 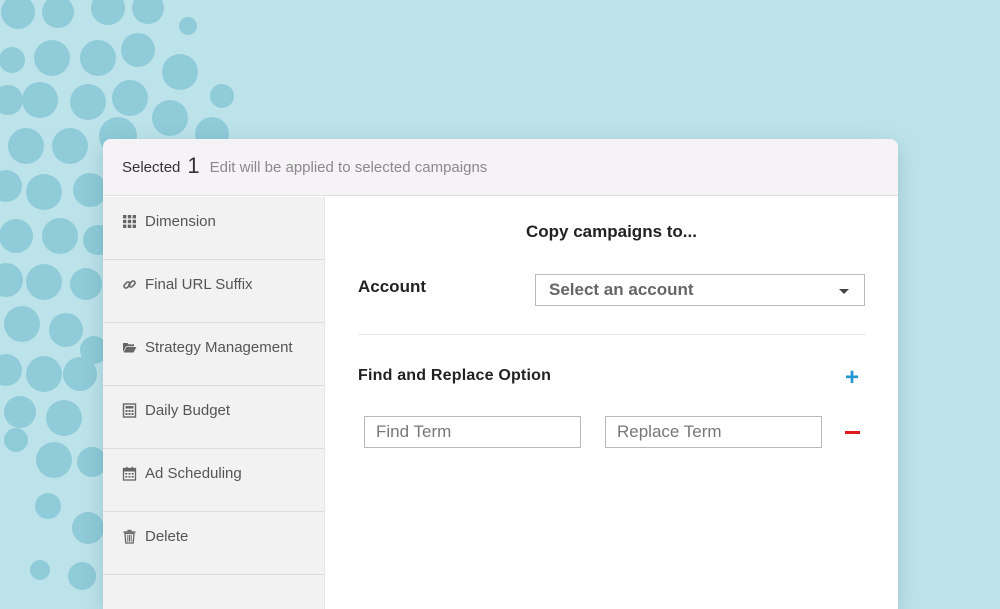 What do you see at coordinates (392, 286) in the screenshot?
I see `account-label: Account` at bounding box center [392, 286].